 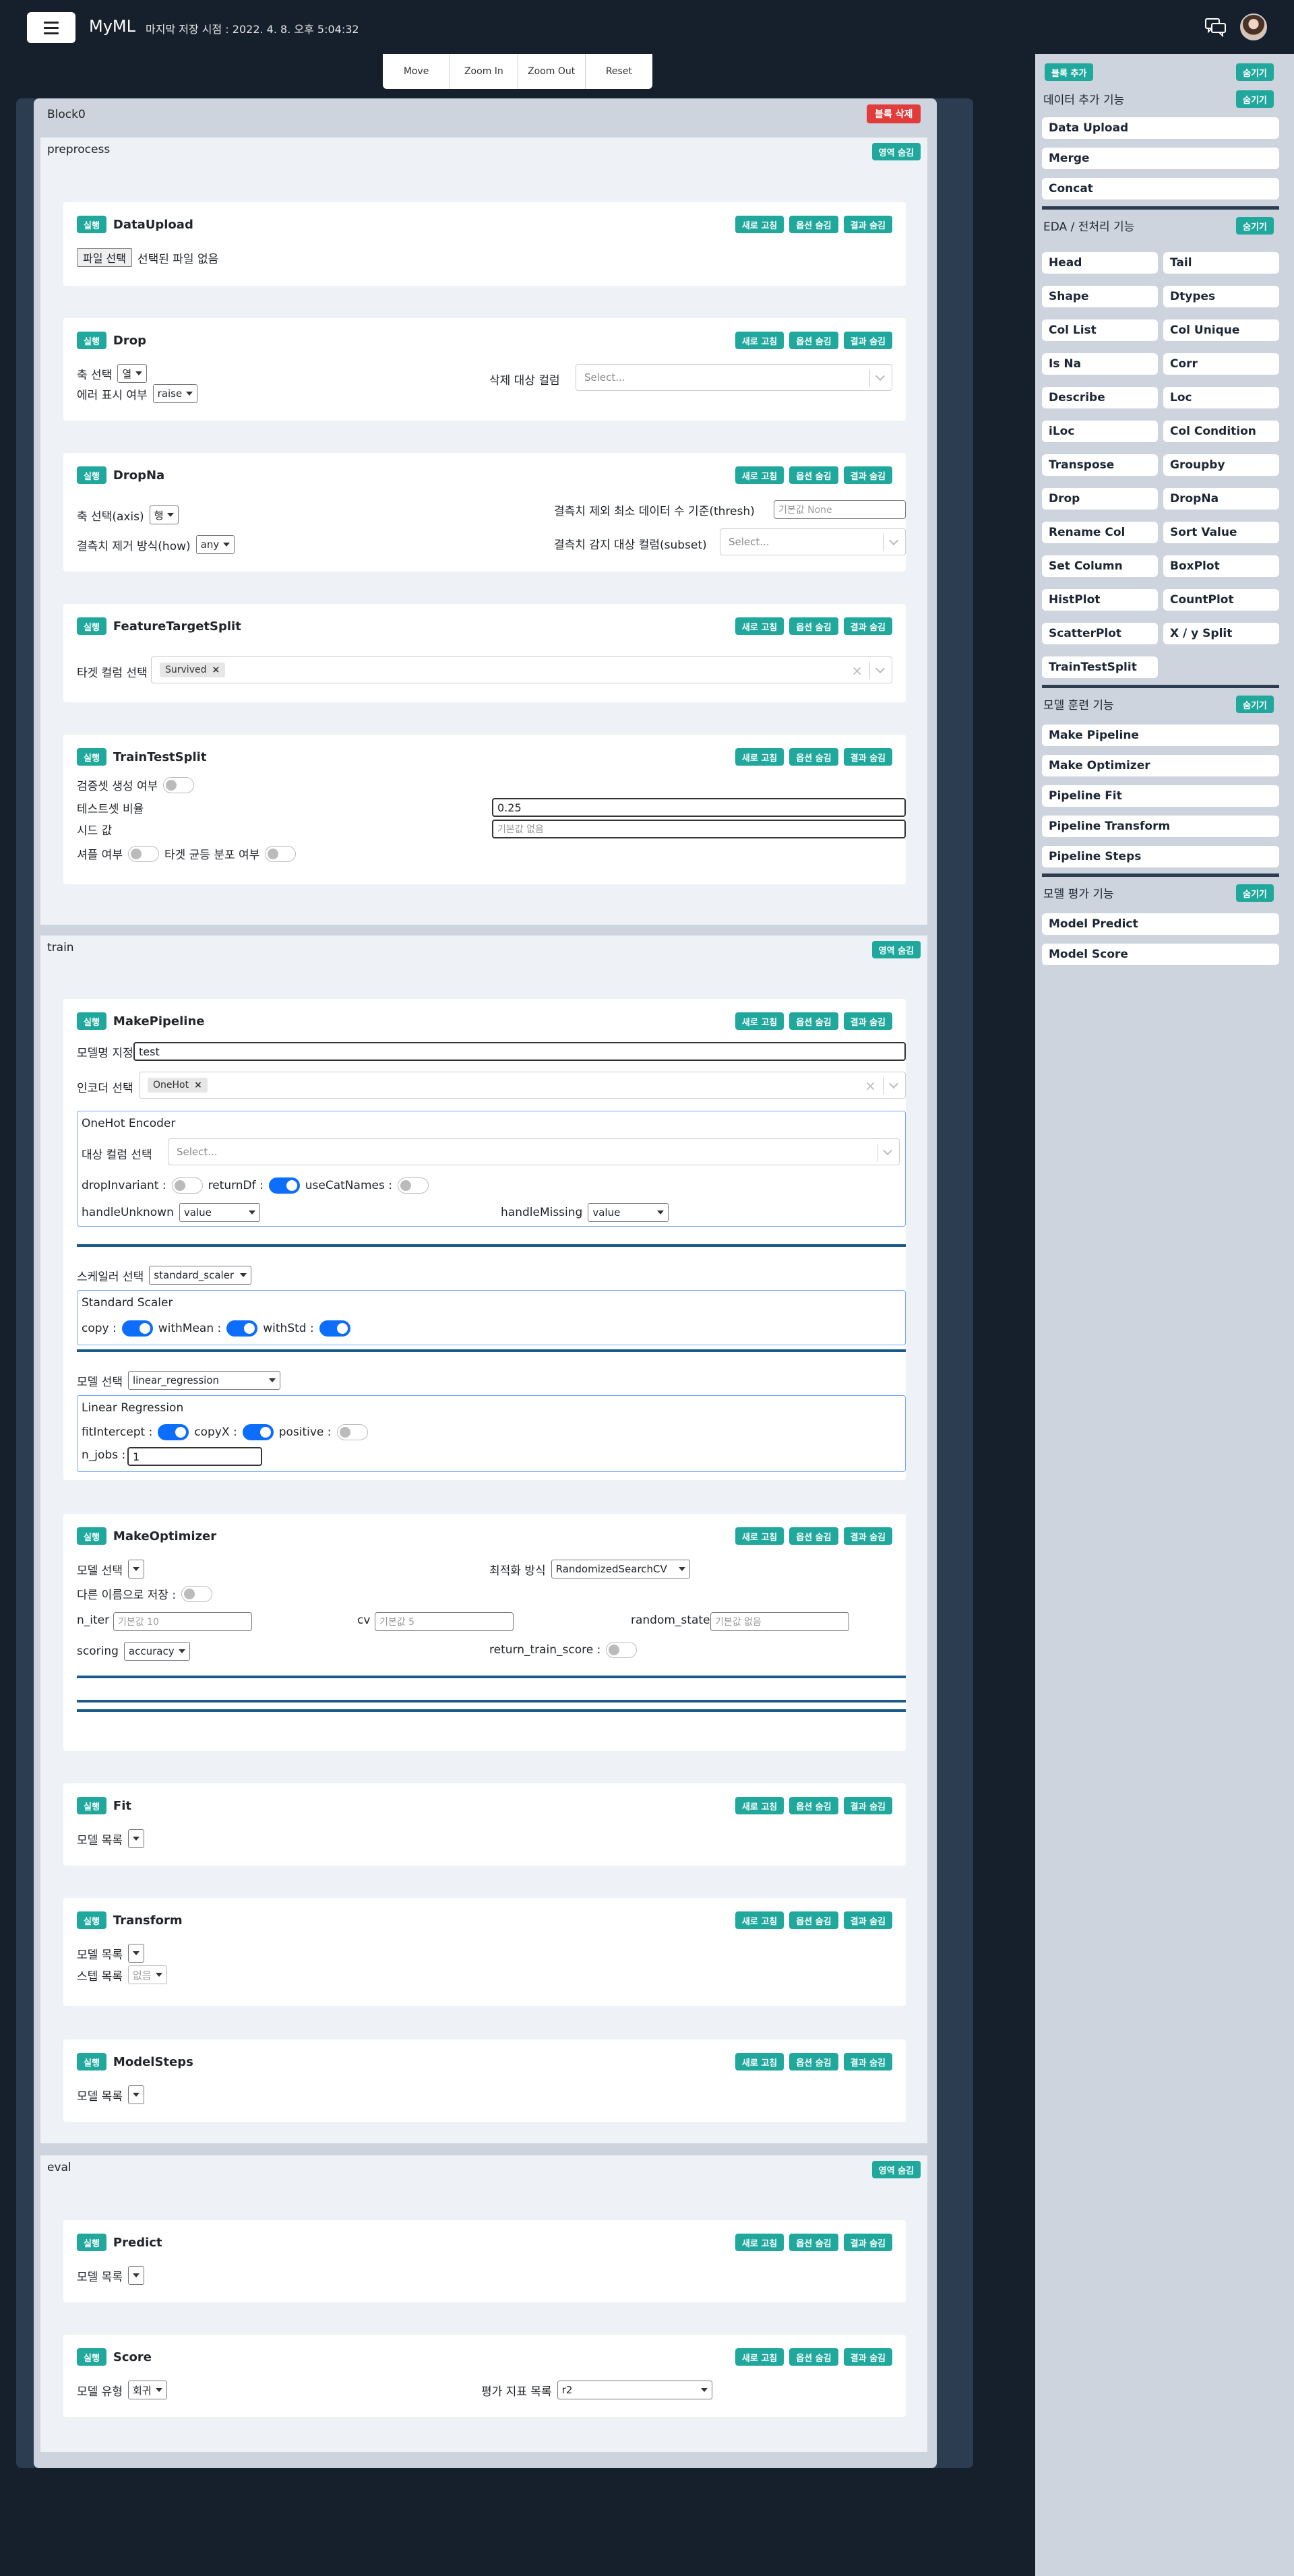 What do you see at coordinates (1221, 499) in the screenshot?
I see `sidebar-item-dropna: DropNa` at bounding box center [1221, 499].